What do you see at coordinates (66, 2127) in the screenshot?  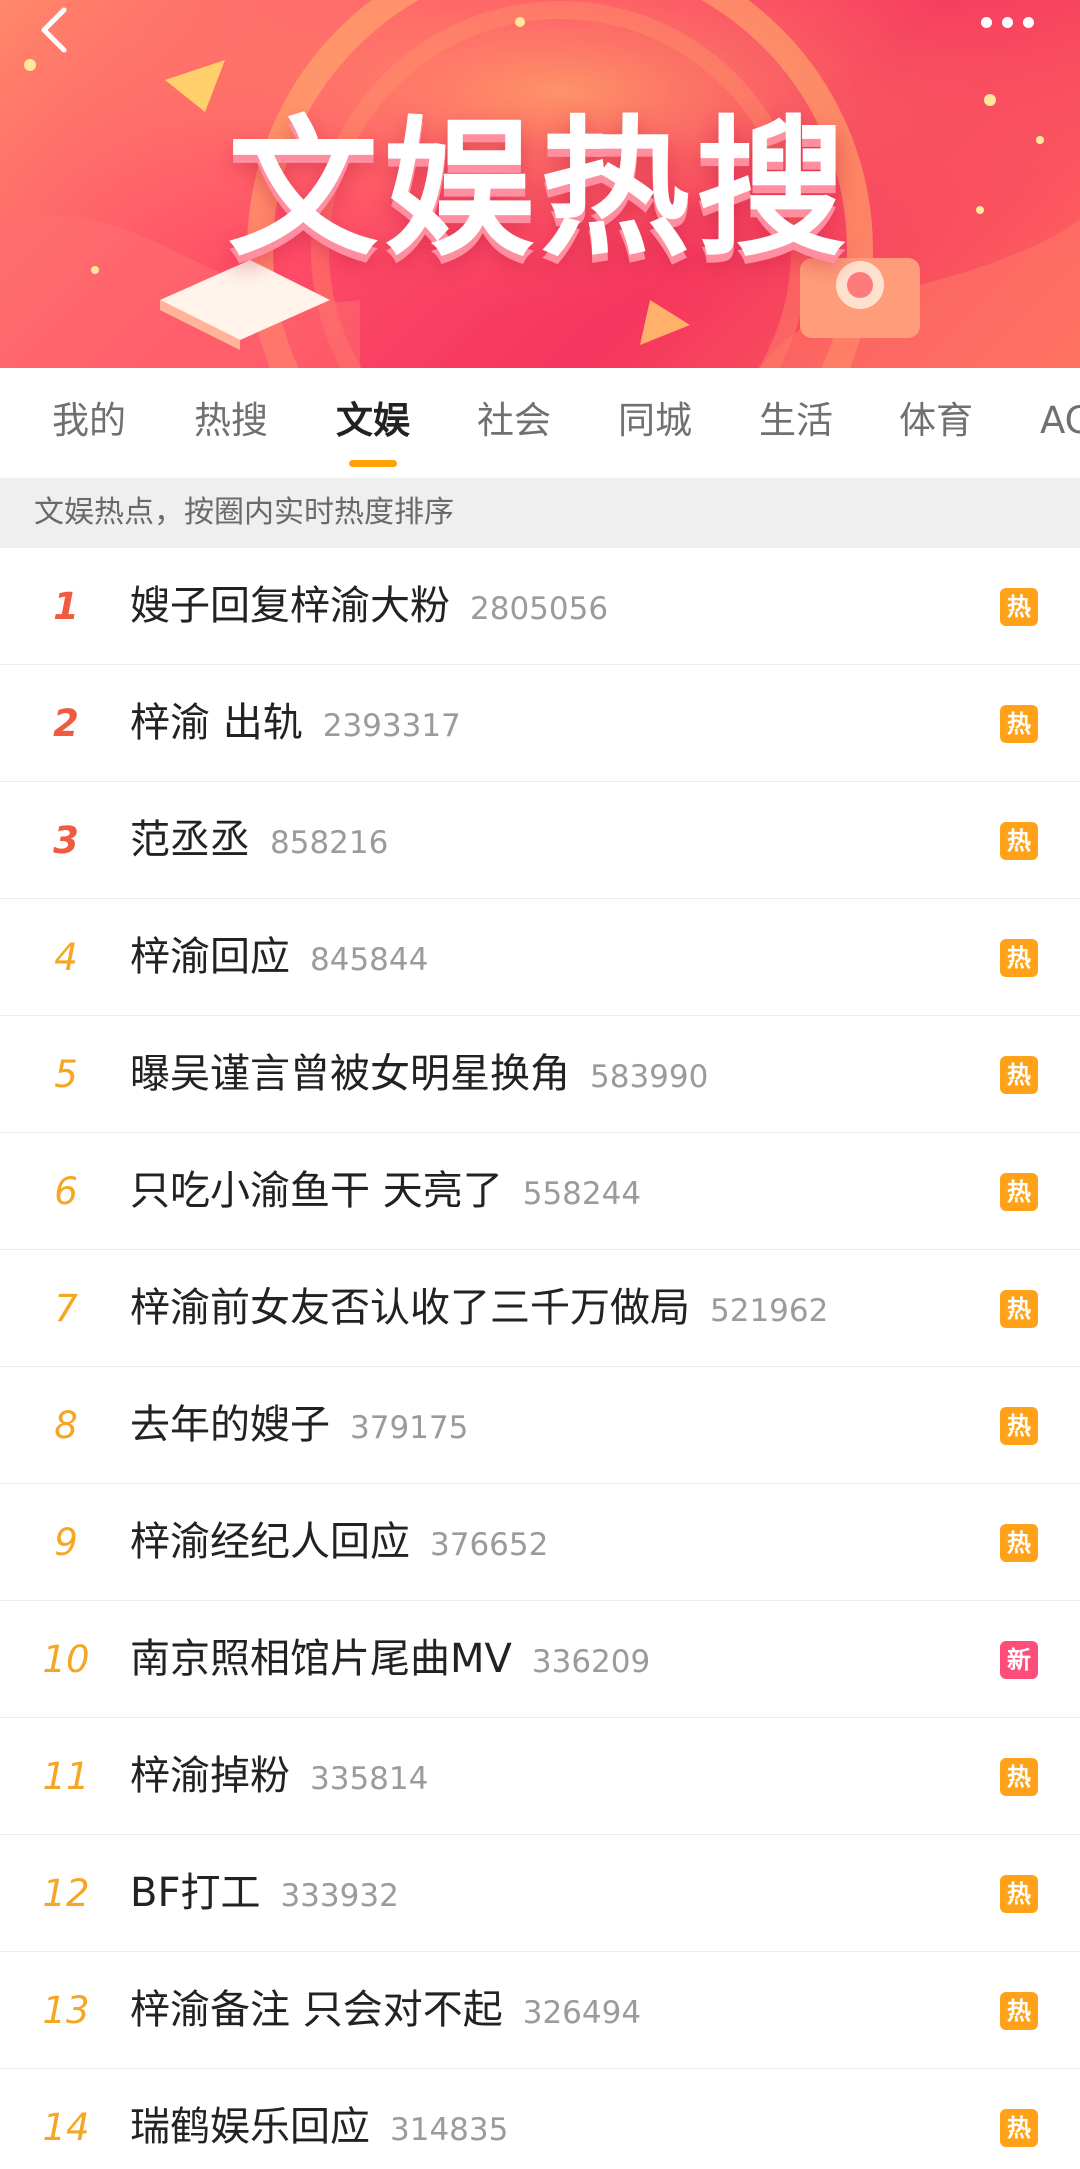 I see `rank-number: 14` at bounding box center [66, 2127].